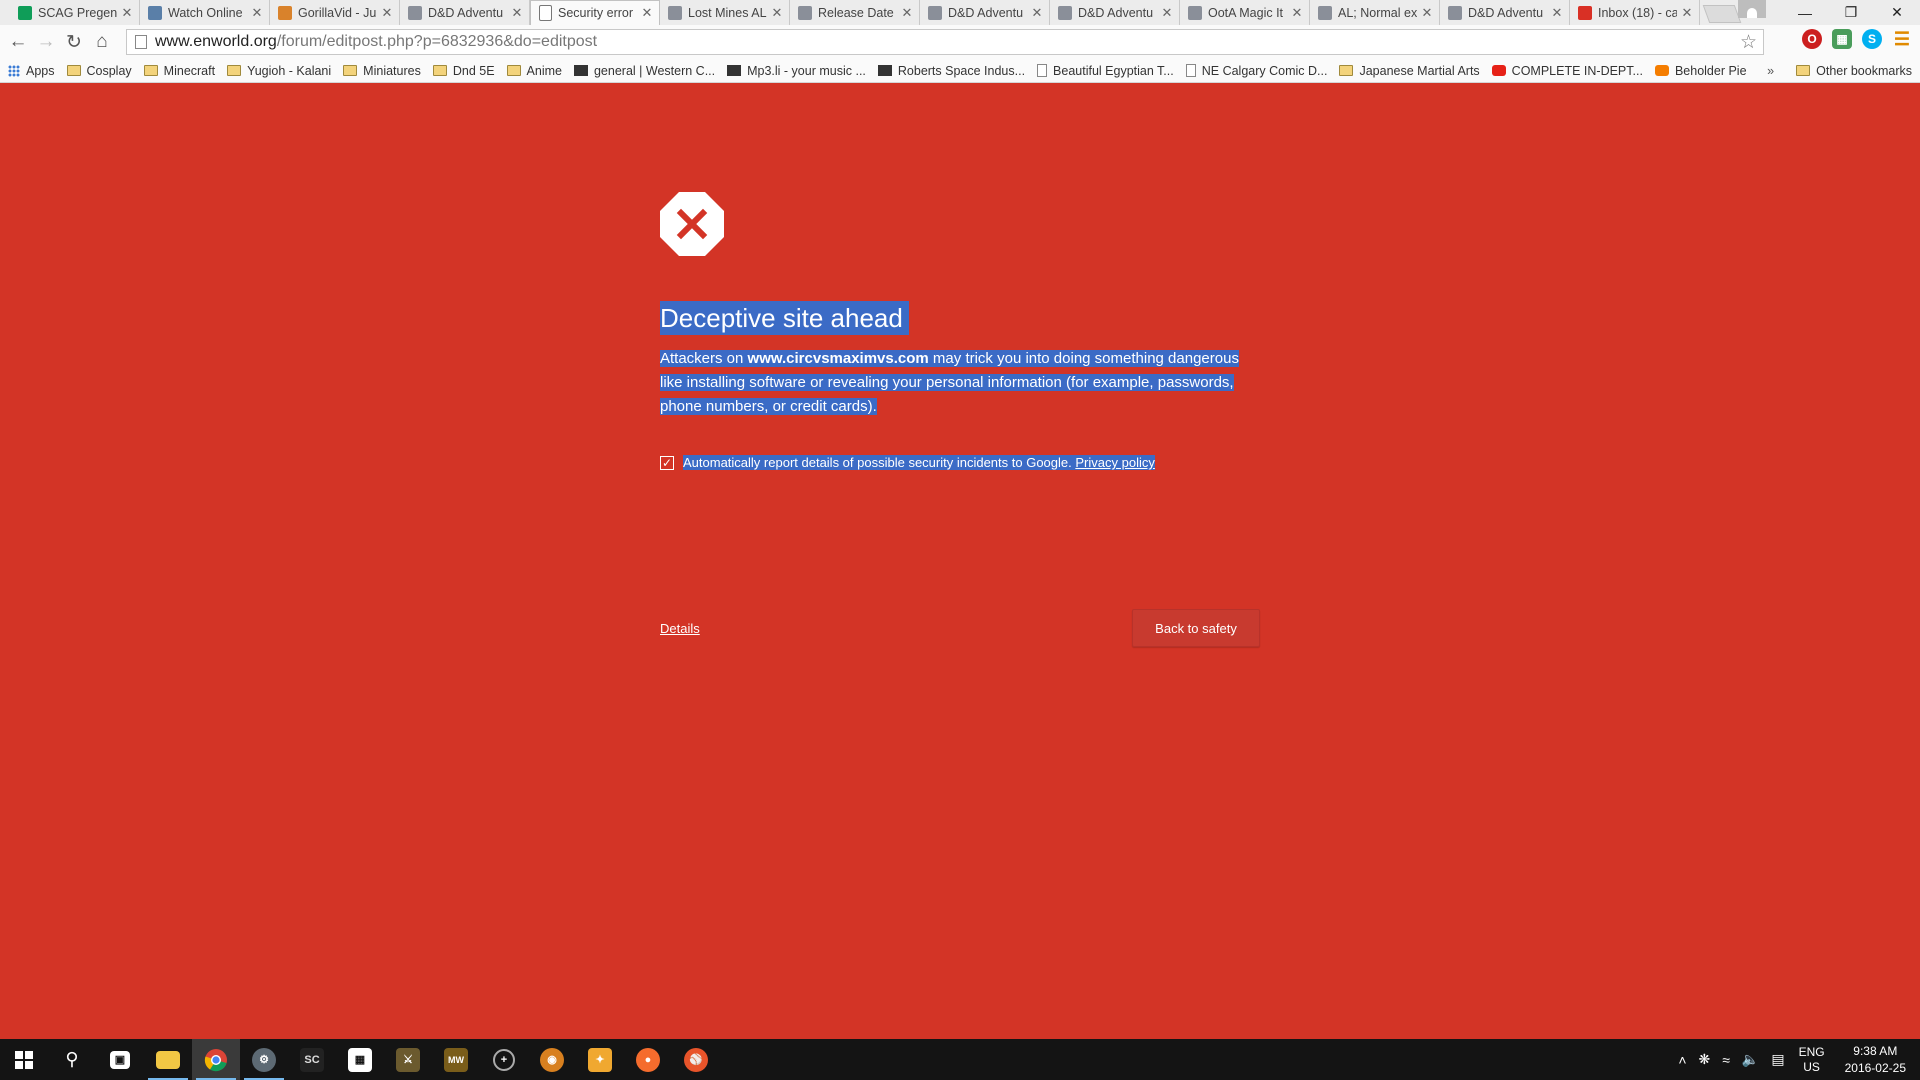 Image resolution: width=1920 pixels, height=1080 pixels. I want to click on bookmark-item: Cosplay, so click(99, 71).